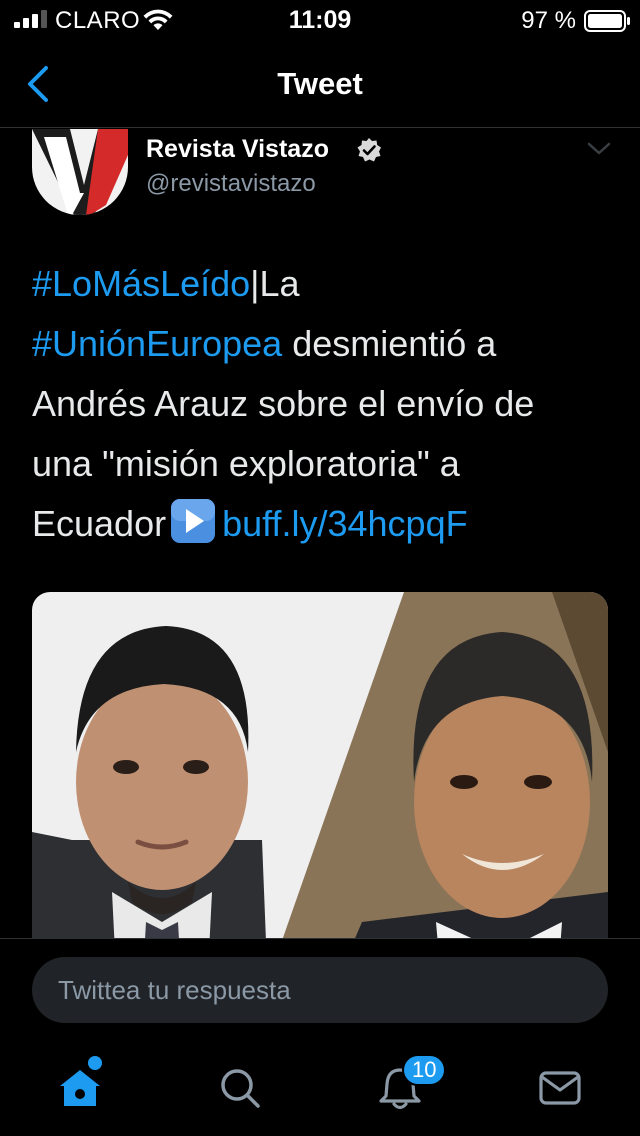 The height and width of the screenshot is (1136, 640). I want to click on tweet-line: #UniónEuropea desmientió a, so click(327, 344).